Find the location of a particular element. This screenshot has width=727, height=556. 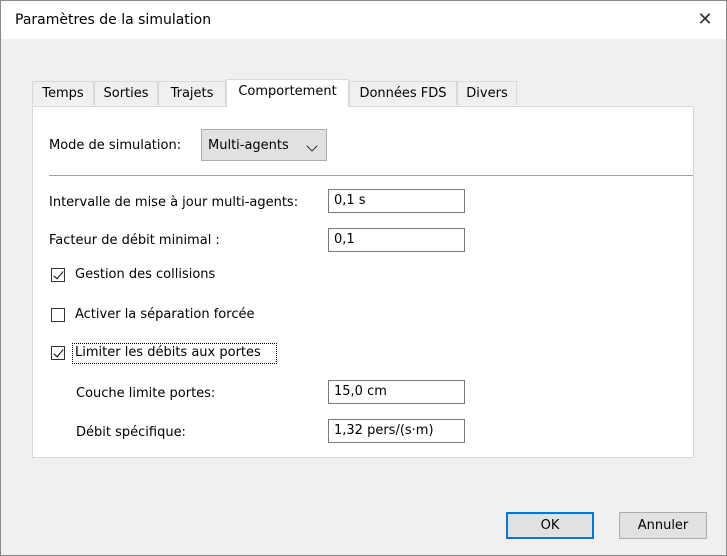

simulation-mode-select: Multi-agents is located at coordinates (264, 145).